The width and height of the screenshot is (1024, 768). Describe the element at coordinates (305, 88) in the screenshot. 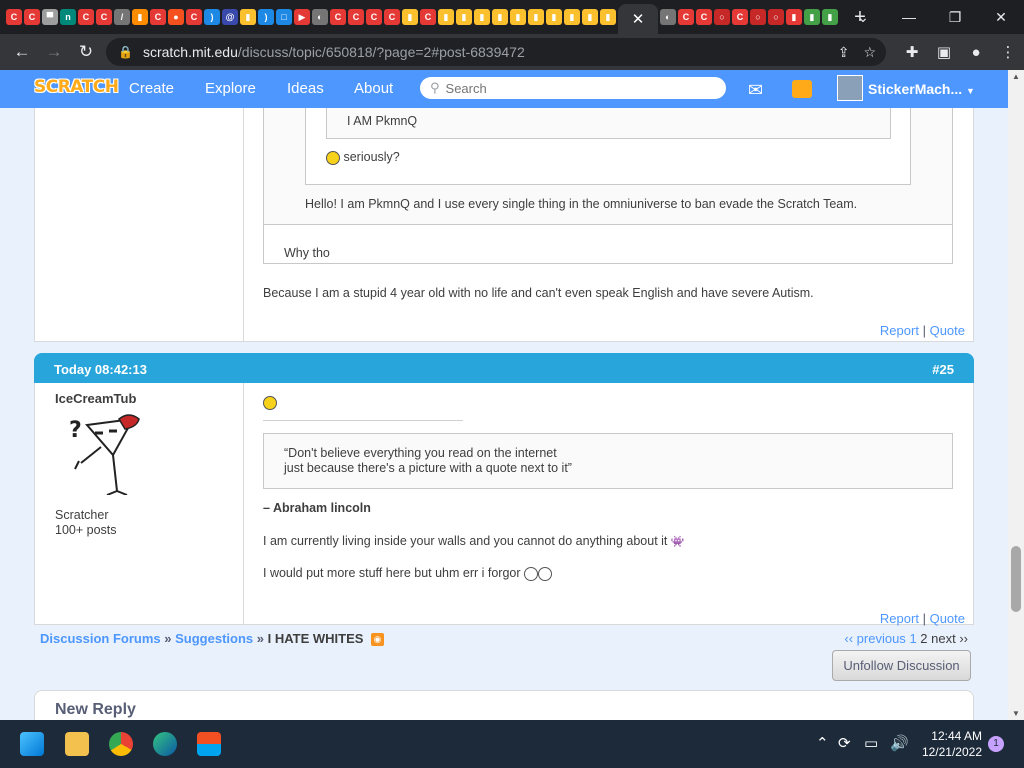

I see `nav-ideas: Ideas` at that location.